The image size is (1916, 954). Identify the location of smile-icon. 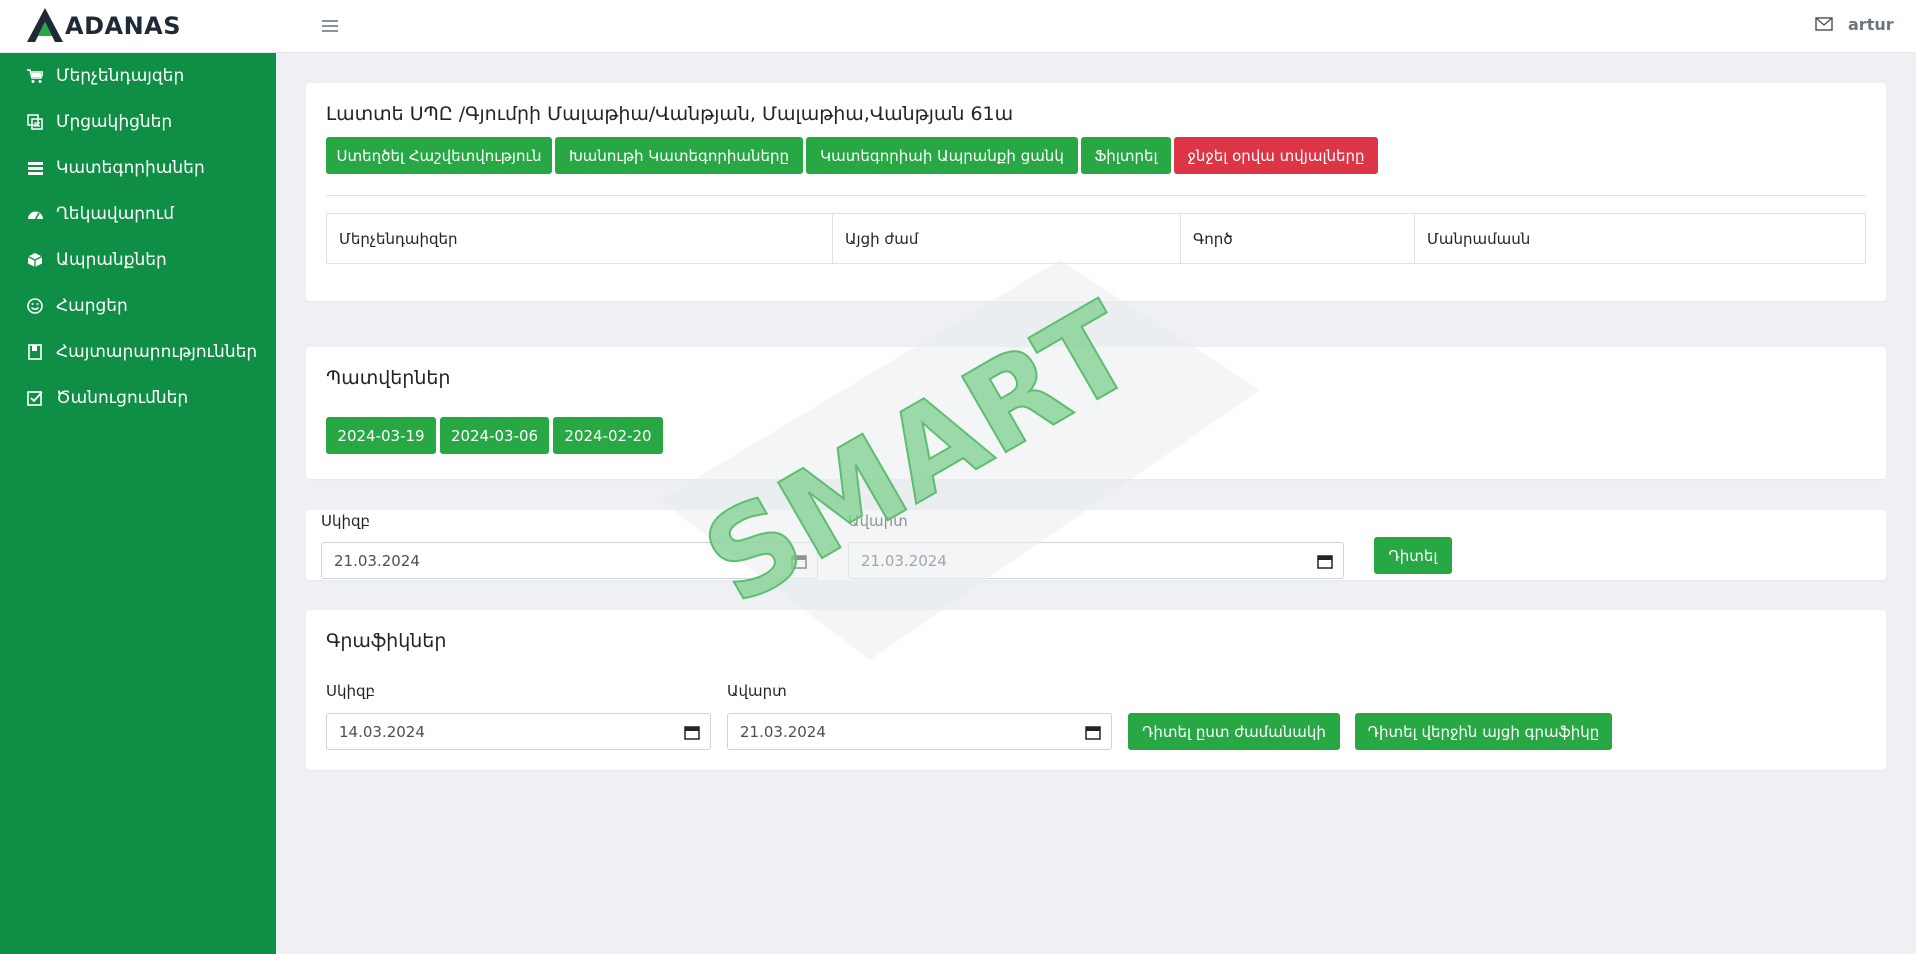
(35, 306).